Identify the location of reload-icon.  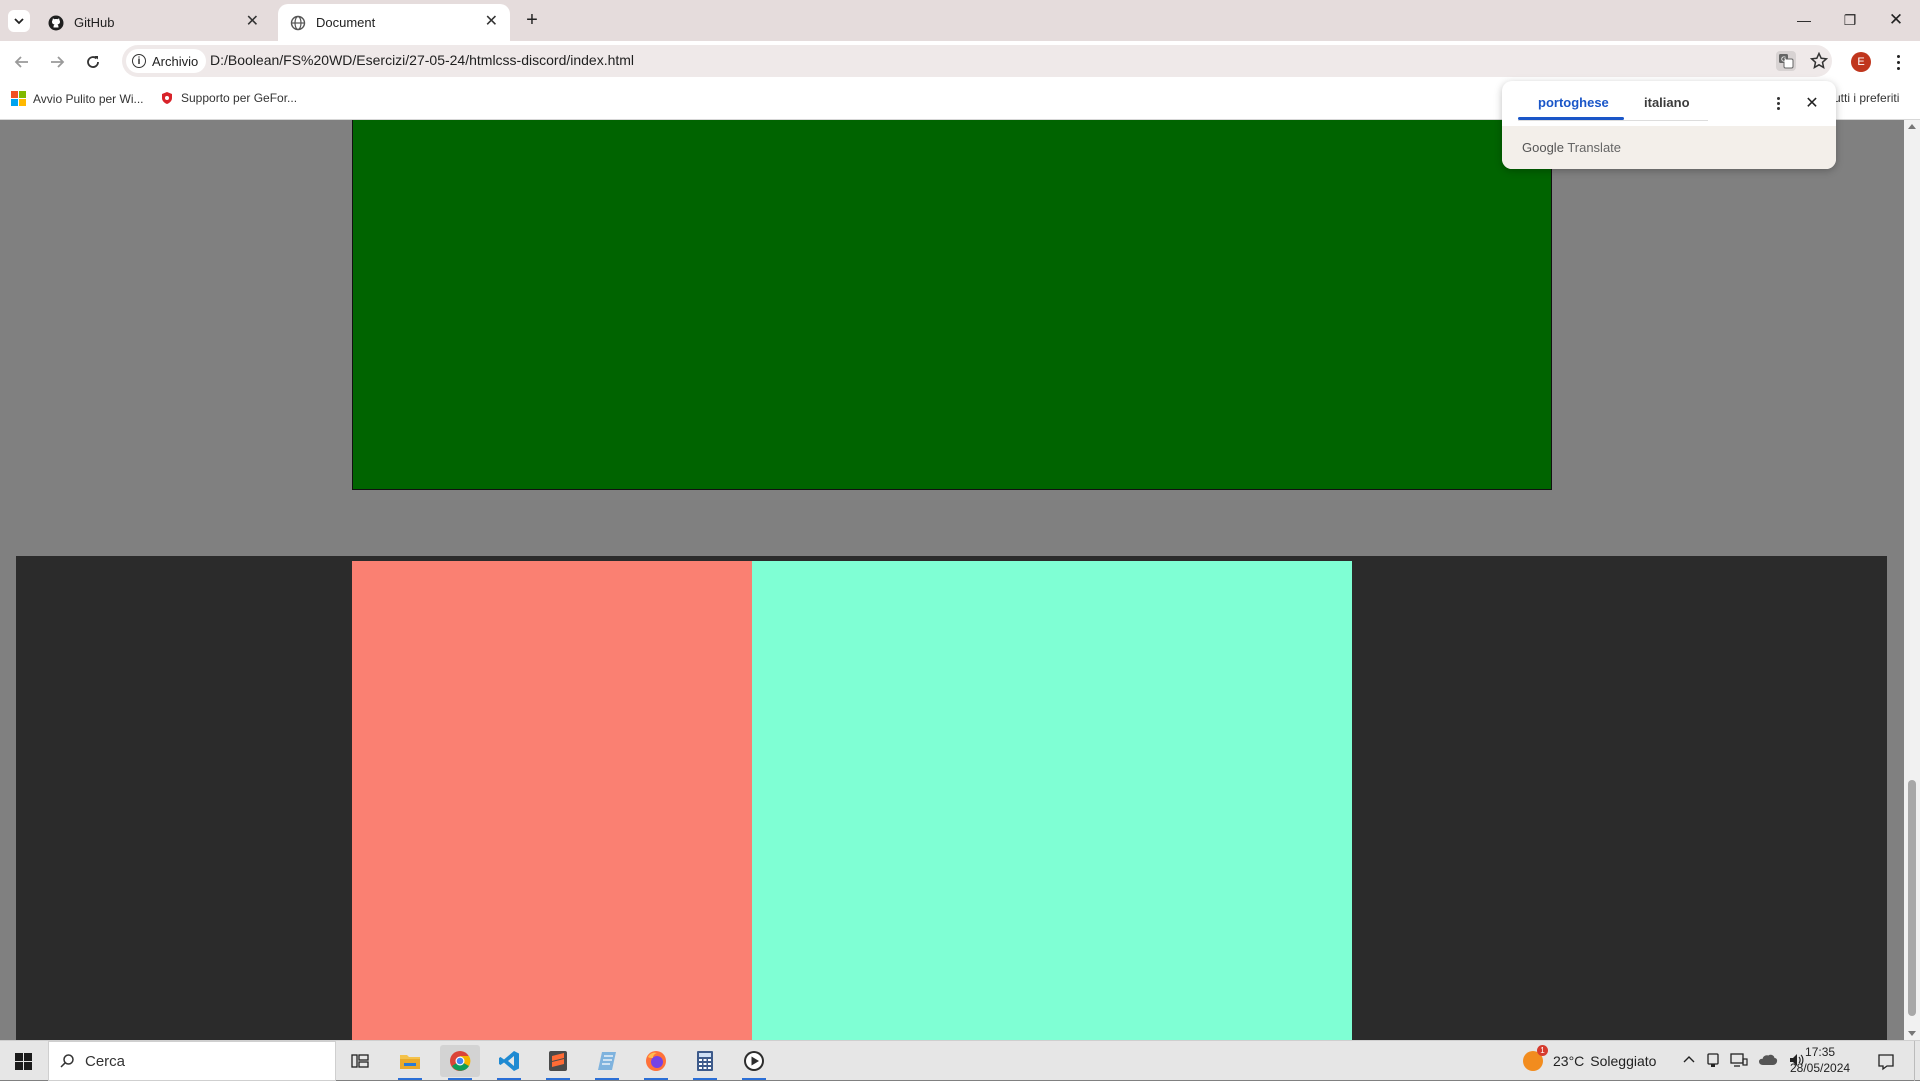
(93, 62).